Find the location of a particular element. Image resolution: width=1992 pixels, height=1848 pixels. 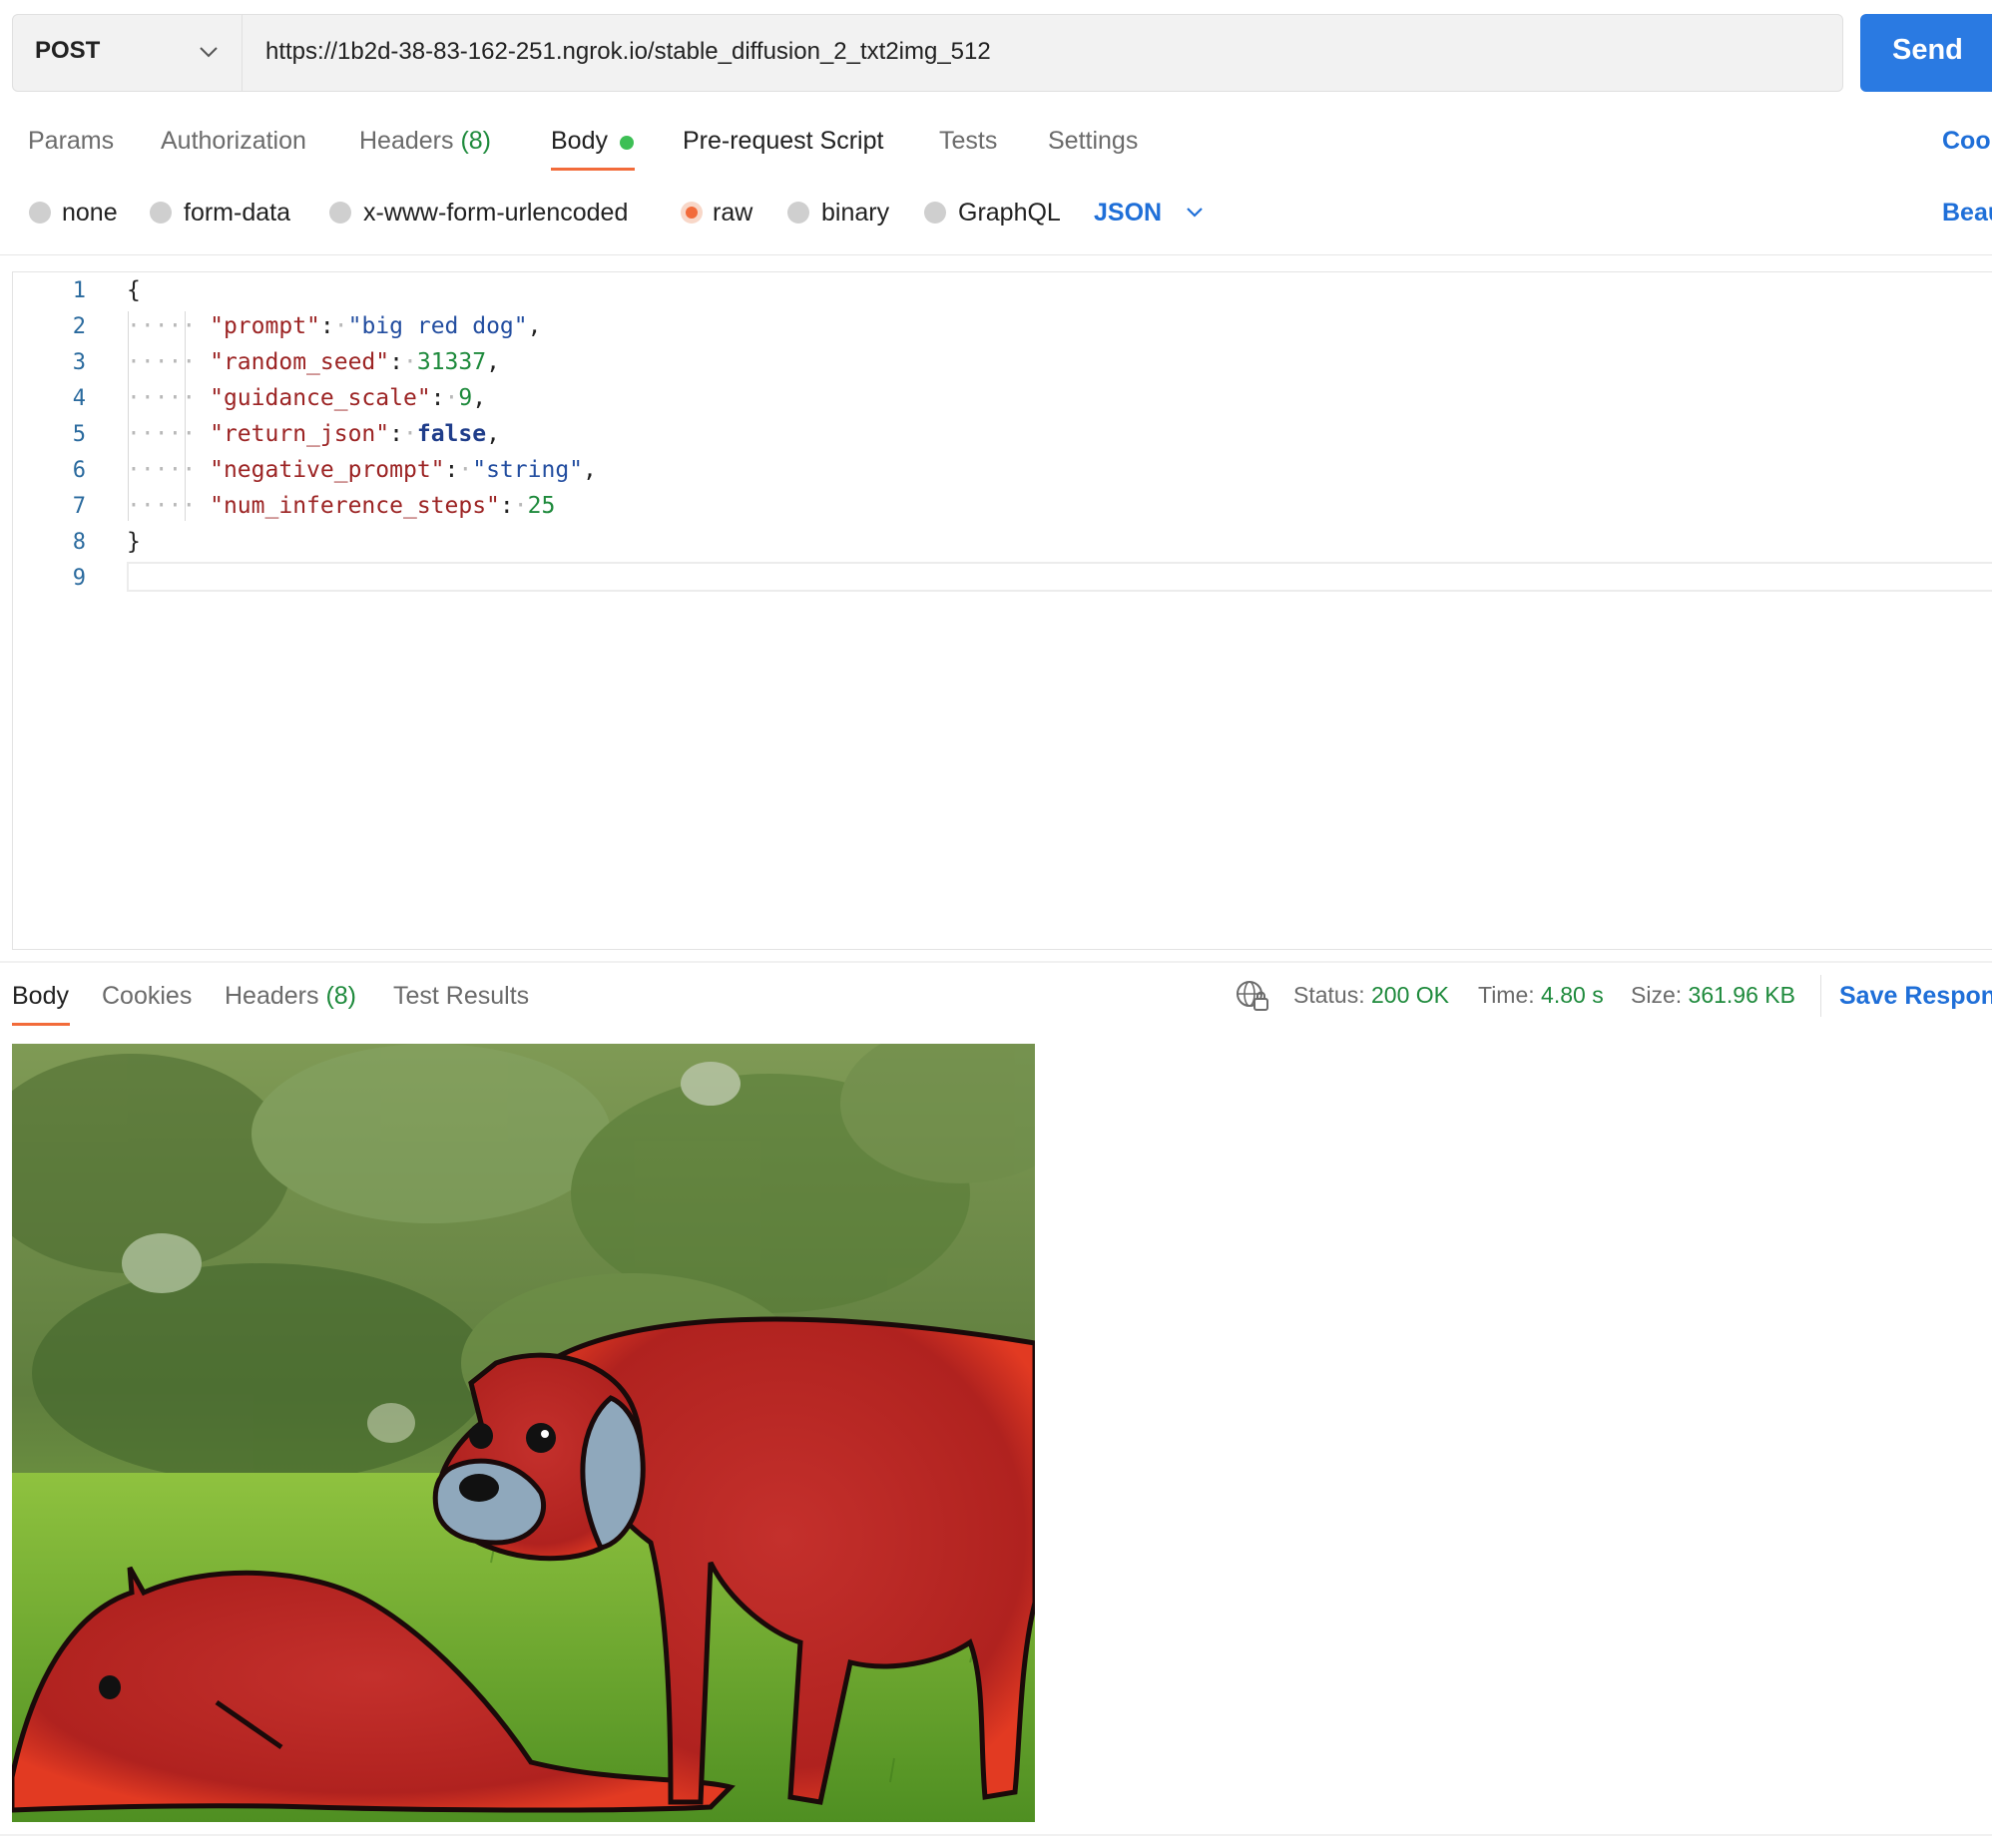

size-label: Size: is located at coordinates (1657, 995).